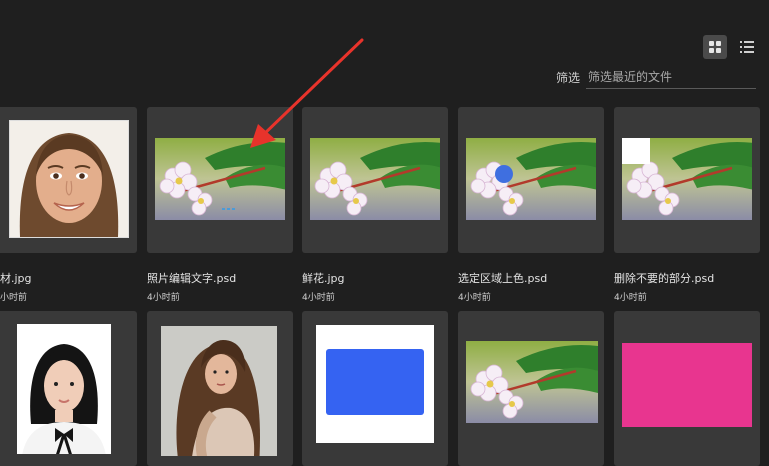 Image resolution: width=769 pixels, height=466 pixels. I want to click on file-name: 材.jpg, so click(16, 278).